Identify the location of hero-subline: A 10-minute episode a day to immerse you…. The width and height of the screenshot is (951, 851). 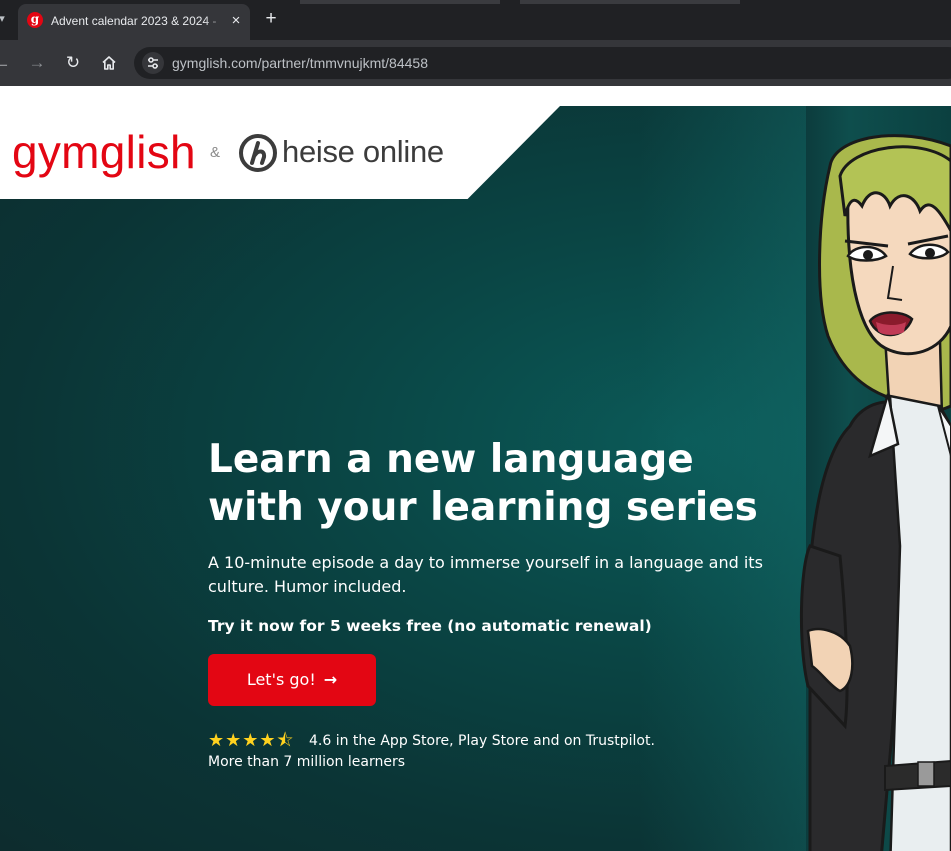
(485, 574).